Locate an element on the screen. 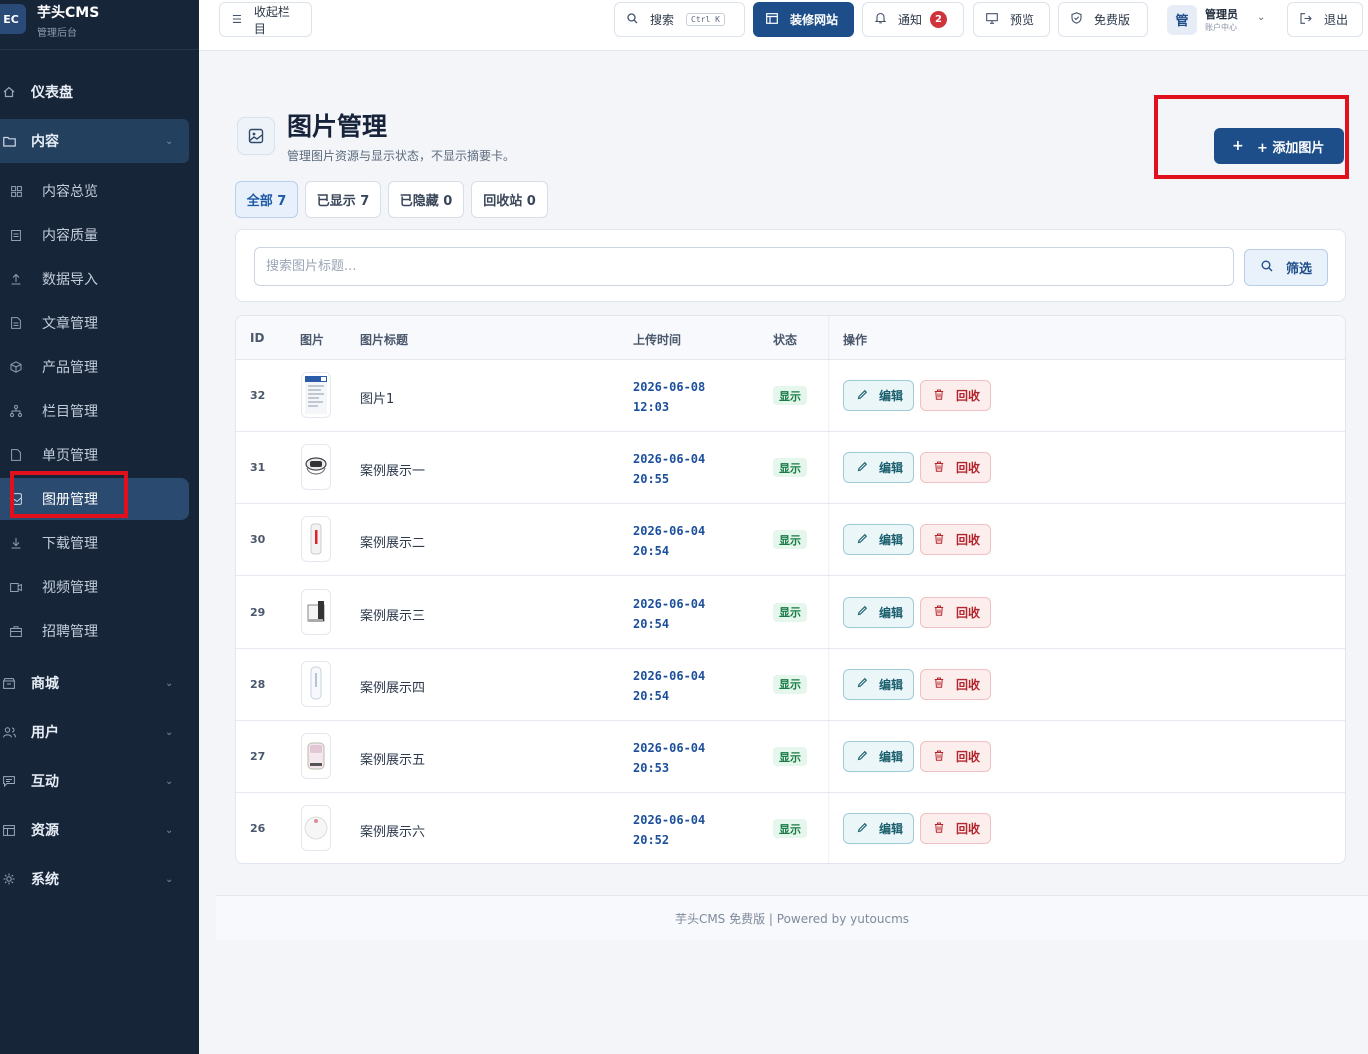 This screenshot has width=1368, height=1054. sidebar-item-dashboard: 仪表盘 is located at coordinates (94, 92).